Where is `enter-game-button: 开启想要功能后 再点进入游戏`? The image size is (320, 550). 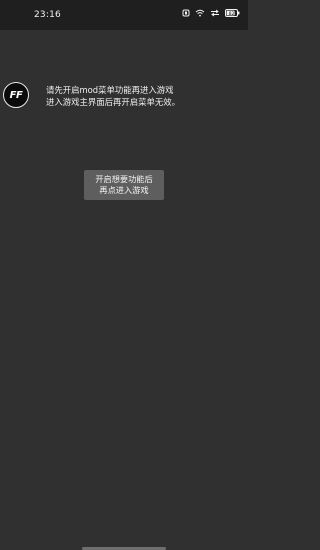
enter-game-button: 开启想要功能后 再点进入游戏 is located at coordinates (124, 185).